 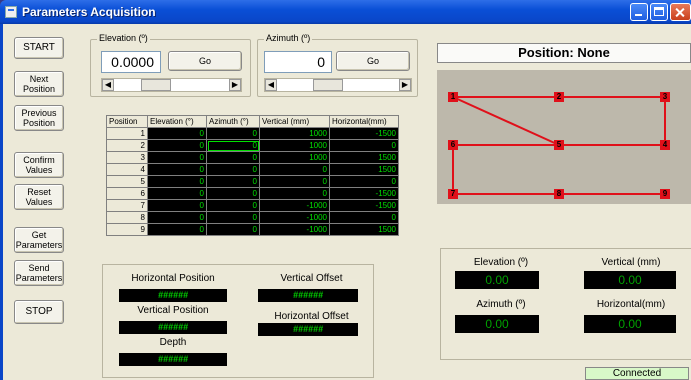 What do you see at coordinates (233, 121) in the screenshot?
I see `column-header: Azimuth (°)` at bounding box center [233, 121].